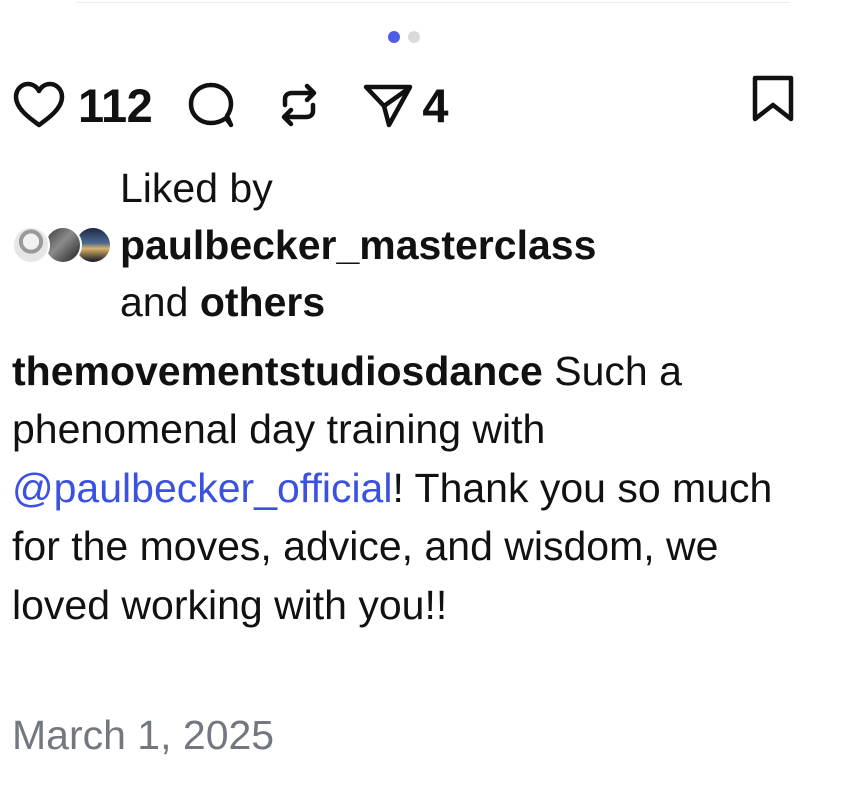  What do you see at coordinates (277, 371) in the screenshot?
I see `caption-username: themovementstudiosdance` at bounding box center [277, 371].